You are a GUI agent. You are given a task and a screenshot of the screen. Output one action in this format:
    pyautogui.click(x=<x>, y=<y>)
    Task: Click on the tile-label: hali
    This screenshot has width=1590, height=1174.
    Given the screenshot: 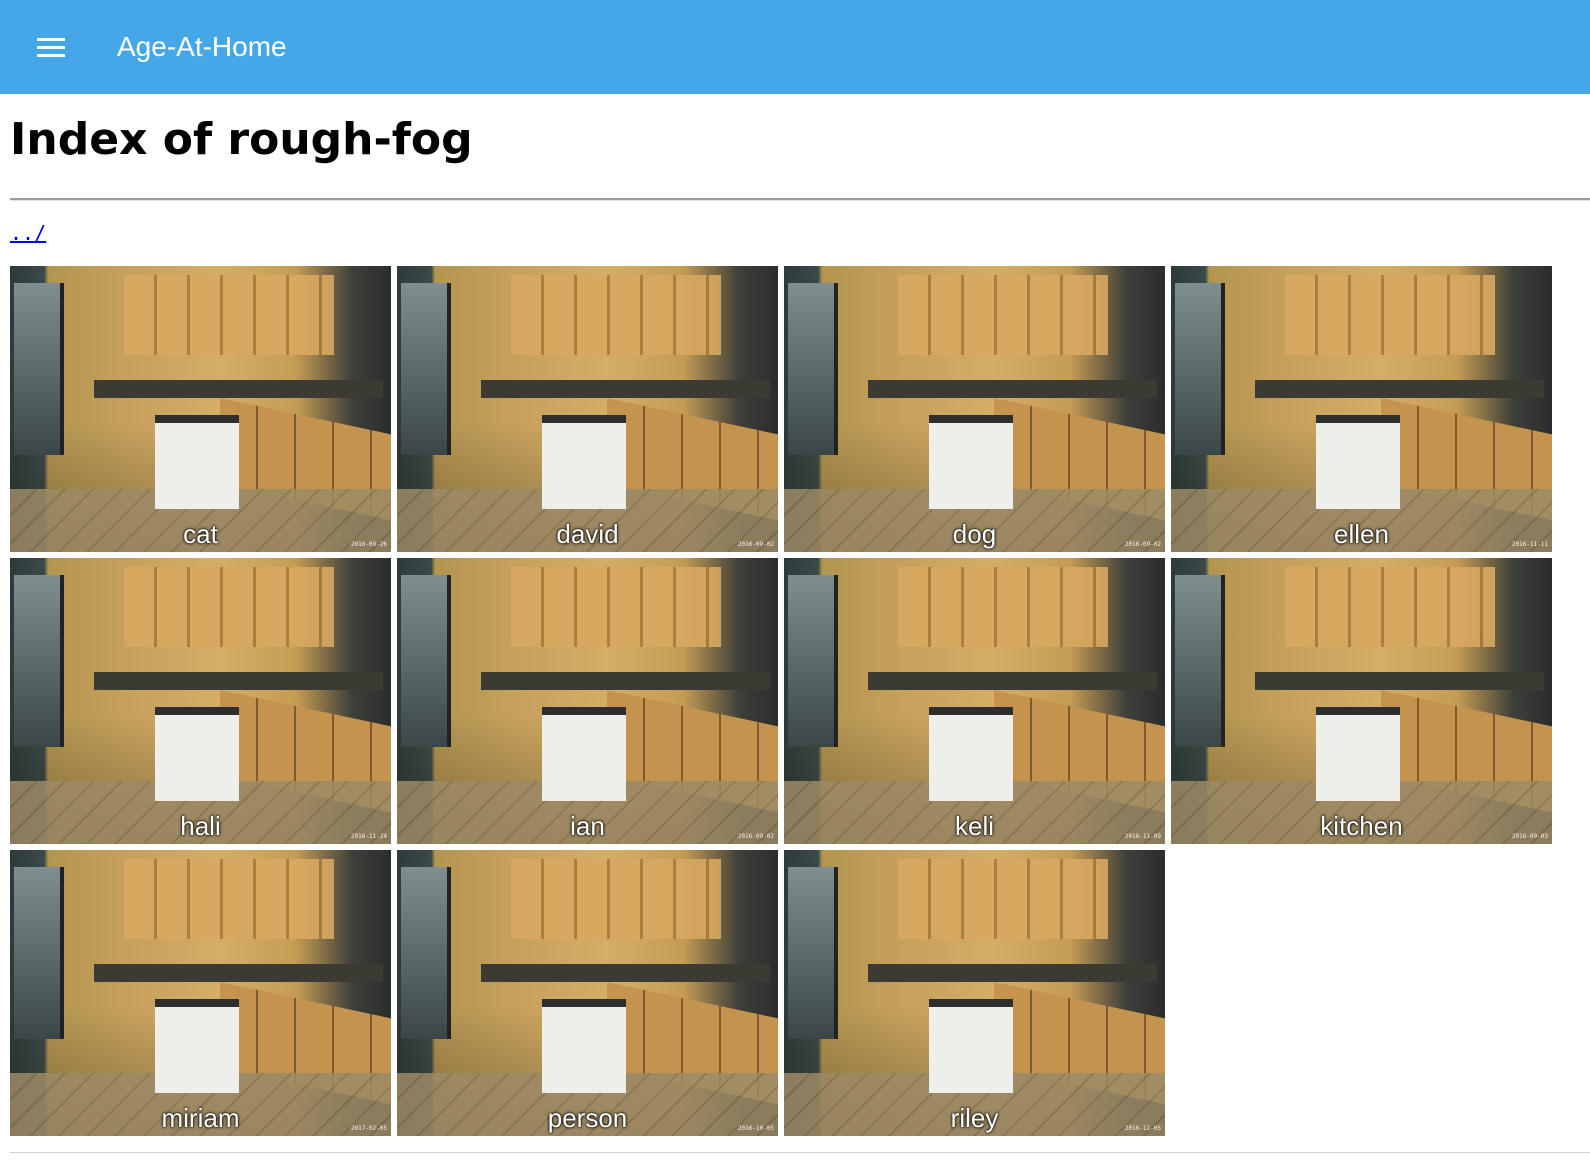 What is the action you would take?
    pyautogui.click(x=200, y=826)
    